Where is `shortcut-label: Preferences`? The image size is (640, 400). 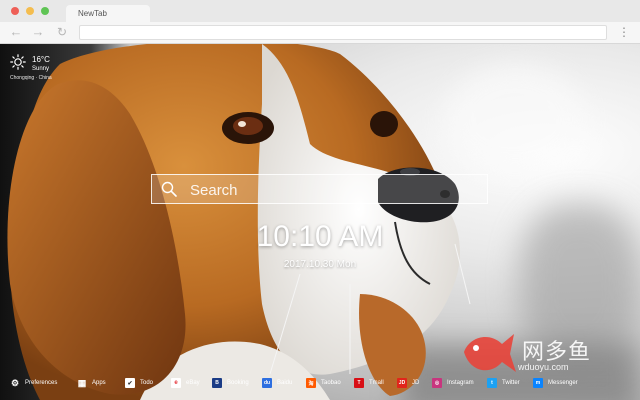 shortcut-label: Preferences is located at coordinates (41, 383).